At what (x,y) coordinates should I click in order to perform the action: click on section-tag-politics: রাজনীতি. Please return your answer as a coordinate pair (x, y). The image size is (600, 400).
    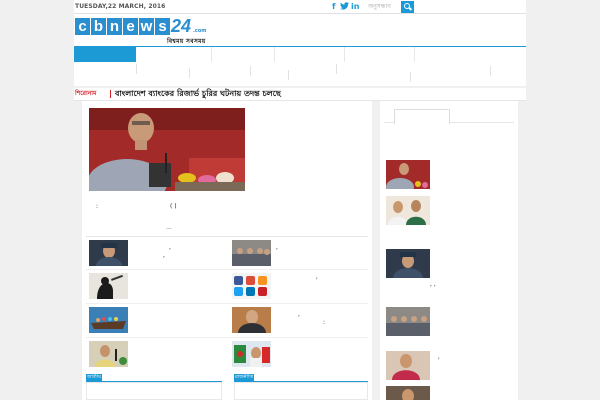
    Looking at the image, I should click on (244, 377).